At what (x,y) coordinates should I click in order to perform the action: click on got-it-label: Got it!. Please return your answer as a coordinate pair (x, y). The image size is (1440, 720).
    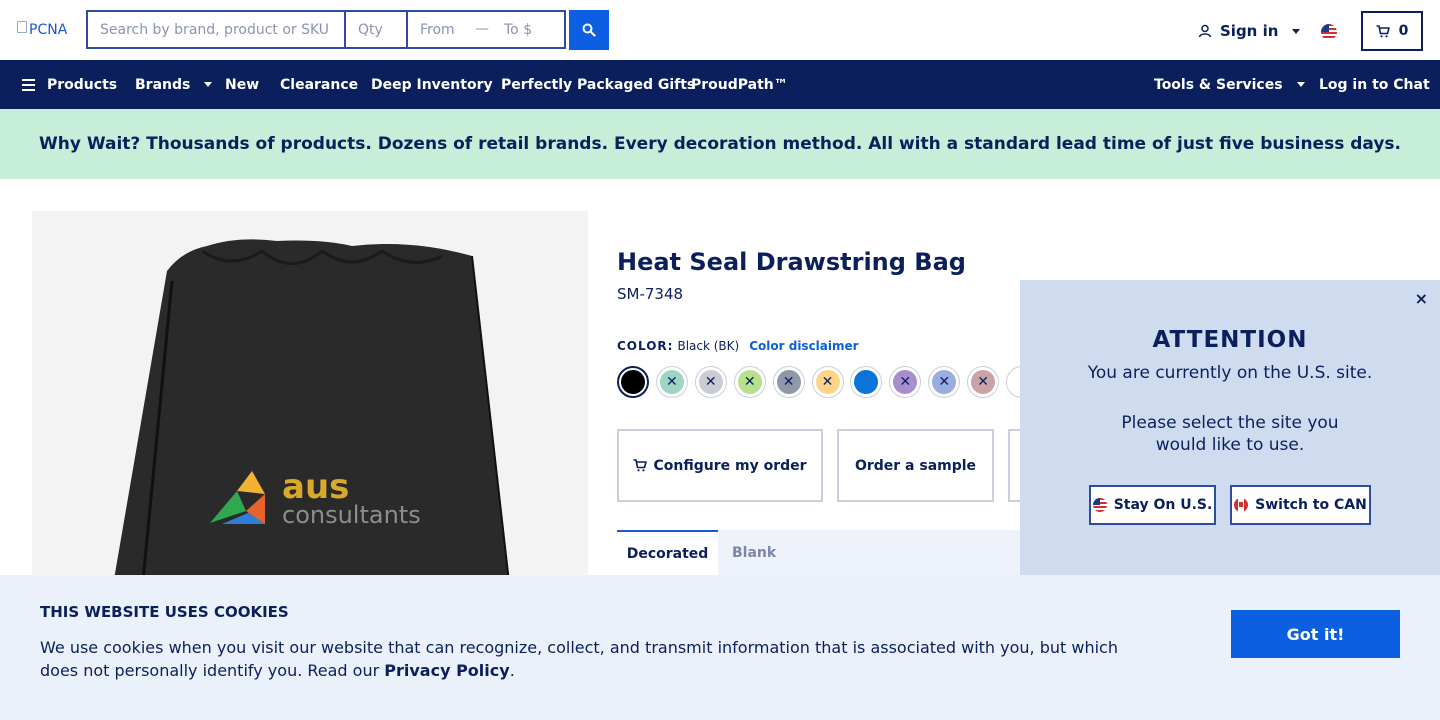
    Looking at the image, I should click on (1315, 634).